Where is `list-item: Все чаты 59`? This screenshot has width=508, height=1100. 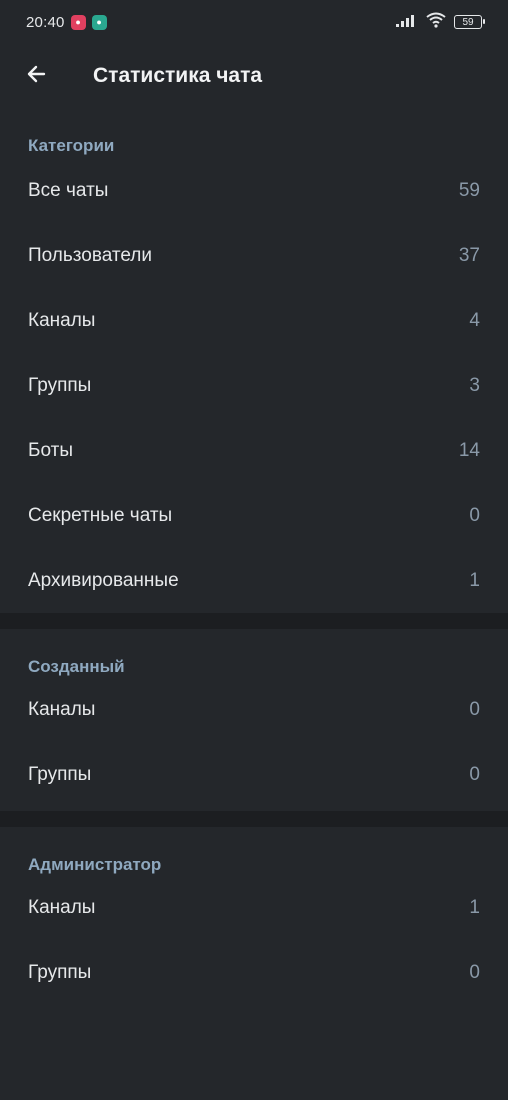
list-item: Все чаты 59 is located at coordinates (254, 190).